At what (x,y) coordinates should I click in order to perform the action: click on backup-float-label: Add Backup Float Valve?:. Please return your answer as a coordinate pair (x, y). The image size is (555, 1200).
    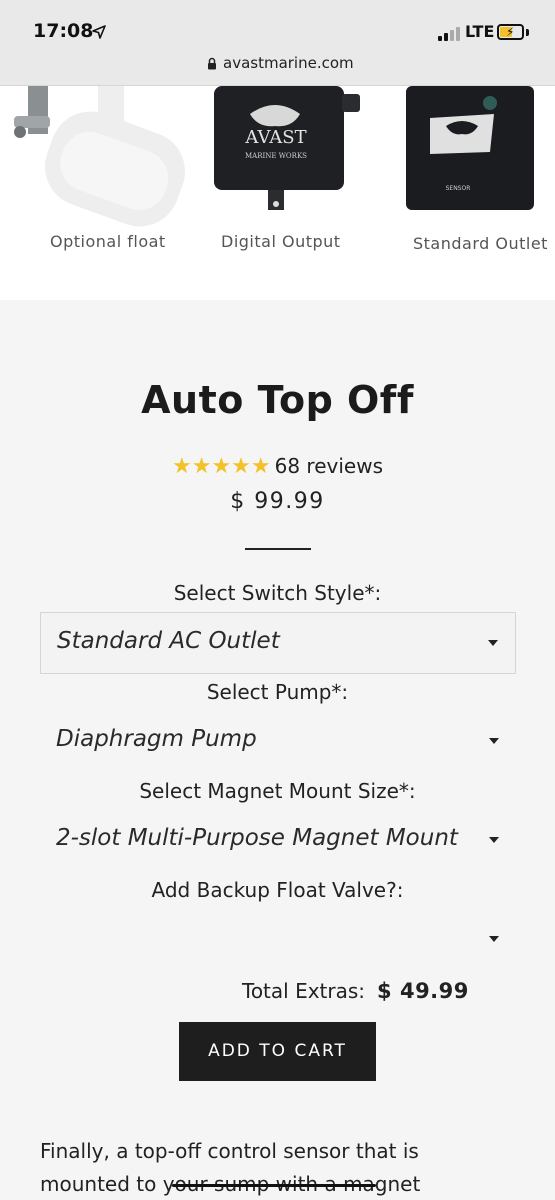
    Looking at the image, I should click on (277, 890).